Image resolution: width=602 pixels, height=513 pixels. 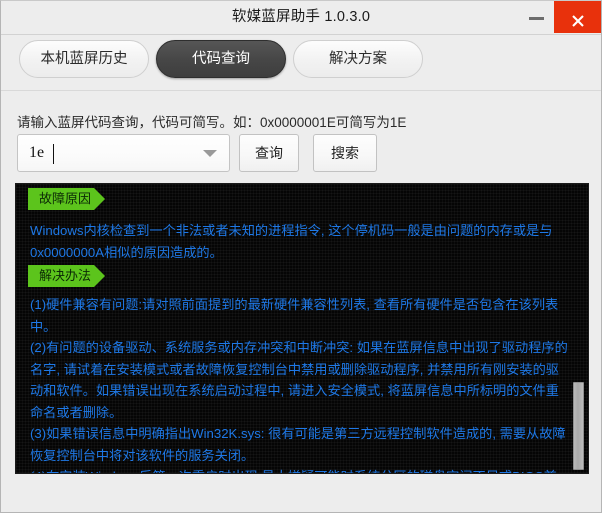 I want to click on chevron-down-icon, so click(x=210, y=153).